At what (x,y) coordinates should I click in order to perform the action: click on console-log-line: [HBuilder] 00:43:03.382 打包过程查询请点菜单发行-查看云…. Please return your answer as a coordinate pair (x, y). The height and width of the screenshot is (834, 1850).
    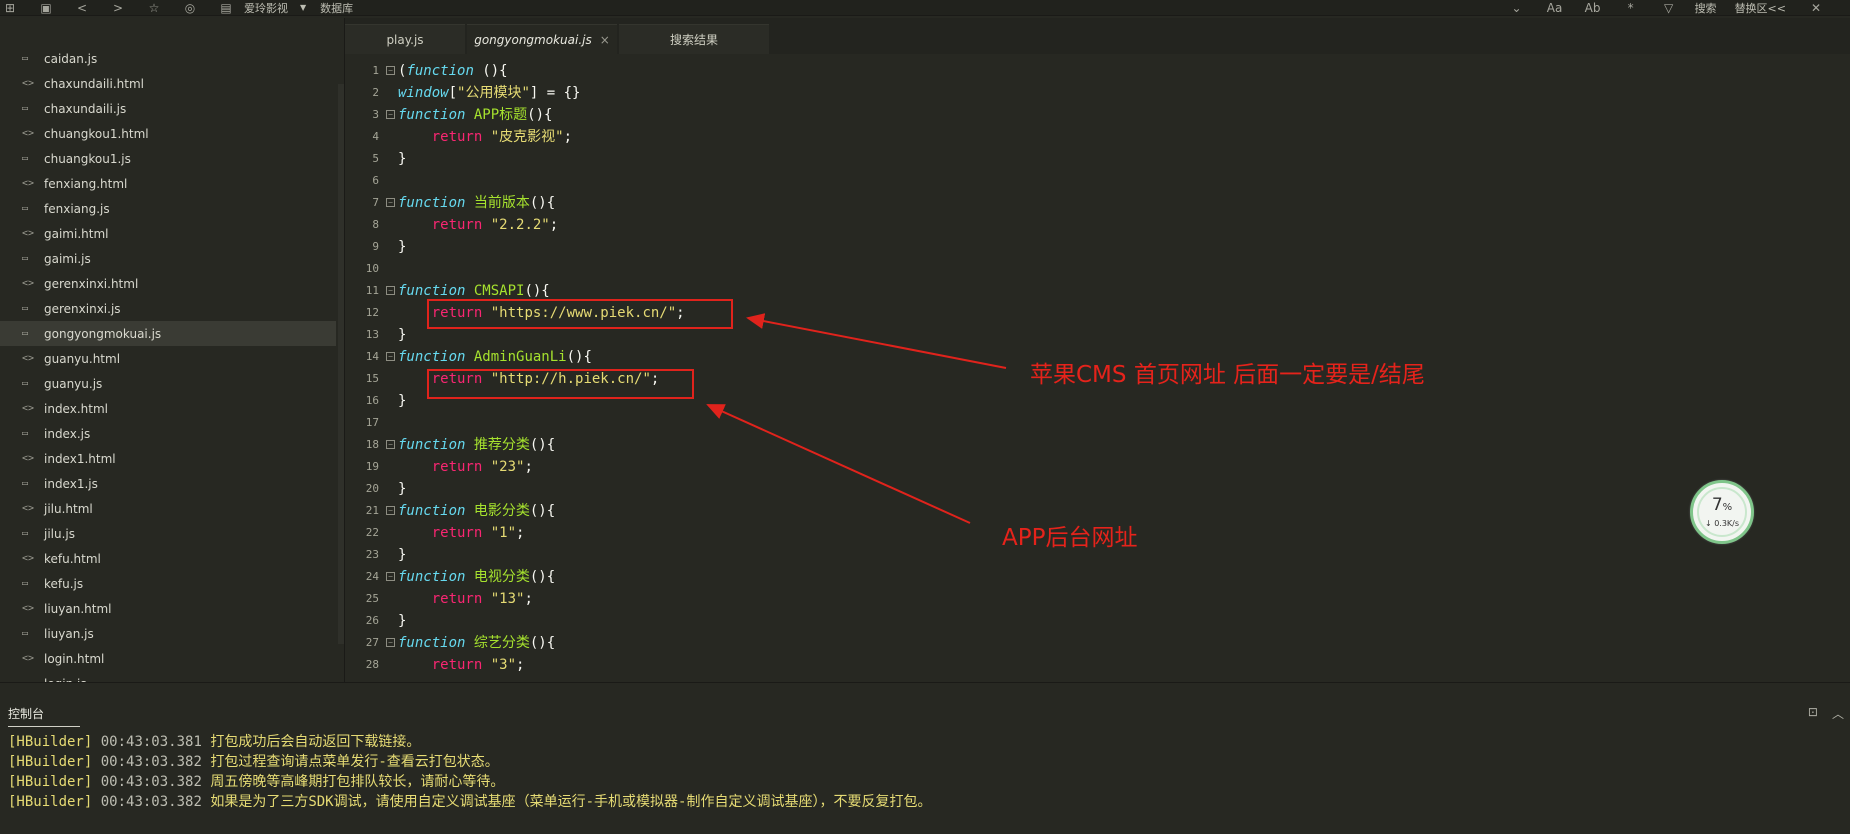
    Looking at the image, I should click on (253, 762).